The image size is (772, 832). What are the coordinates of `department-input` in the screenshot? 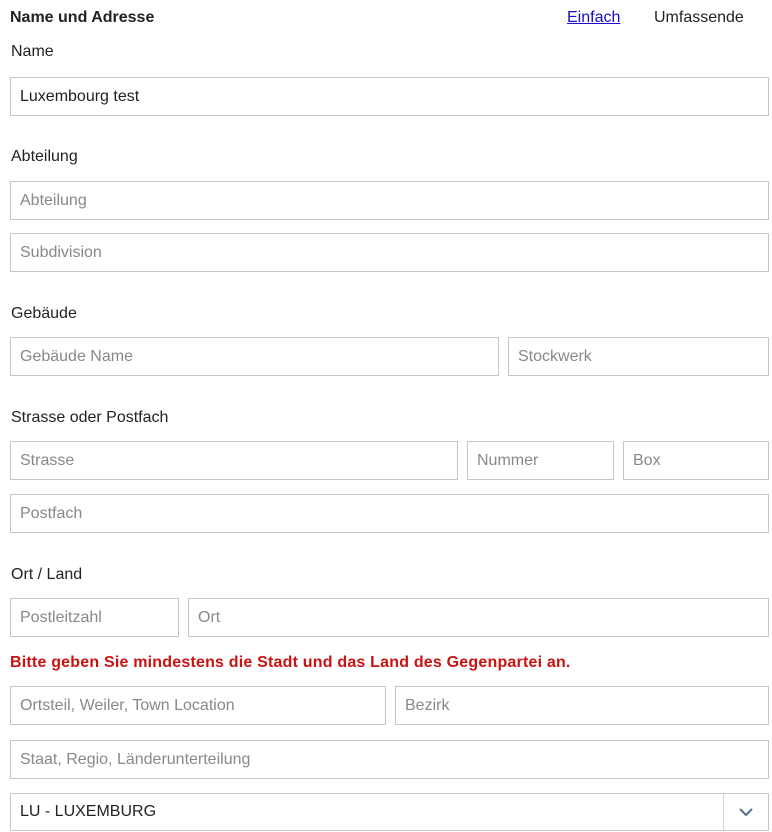 It's located at (389, 200).